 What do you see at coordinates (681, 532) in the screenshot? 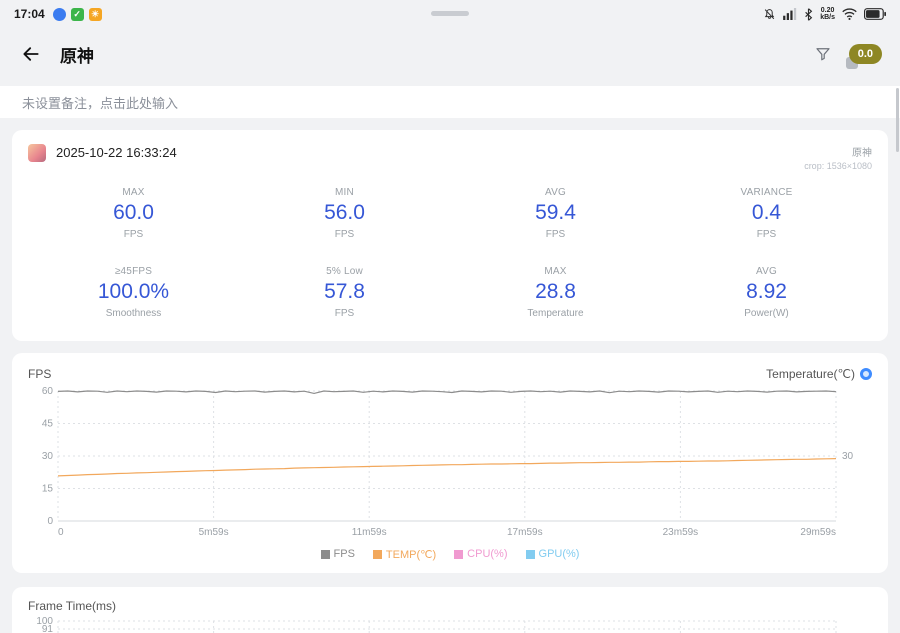
I see `svg-text: 23m59s` at bounding box center [681, 532].